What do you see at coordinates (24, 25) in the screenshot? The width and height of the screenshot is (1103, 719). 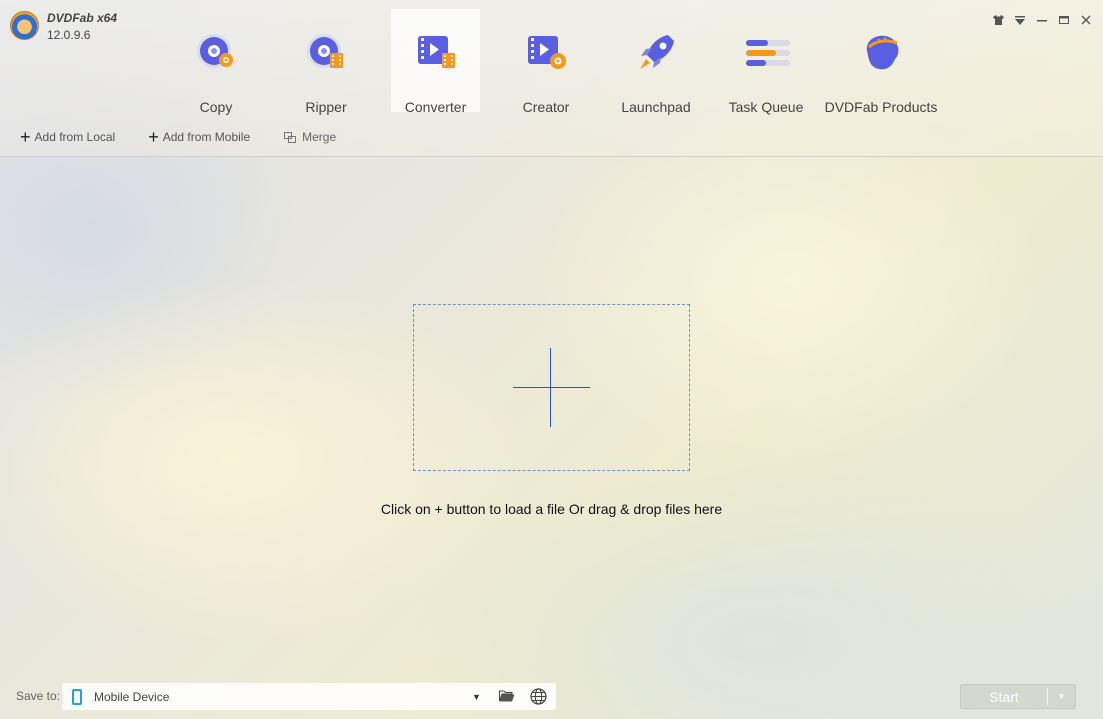 I see `dvdfab-logo-icon` at bounding box center [24, 25].